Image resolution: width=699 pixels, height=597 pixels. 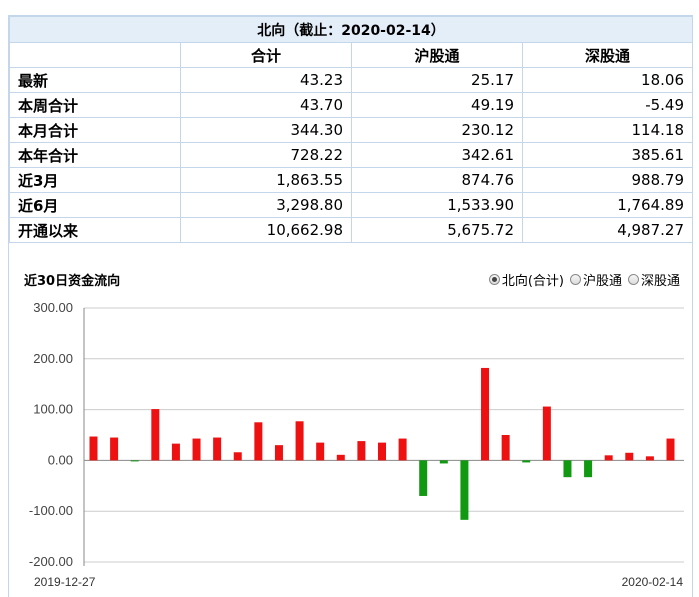 I want to click on y-tick-label: 0.00, so click(x=60, y=459).